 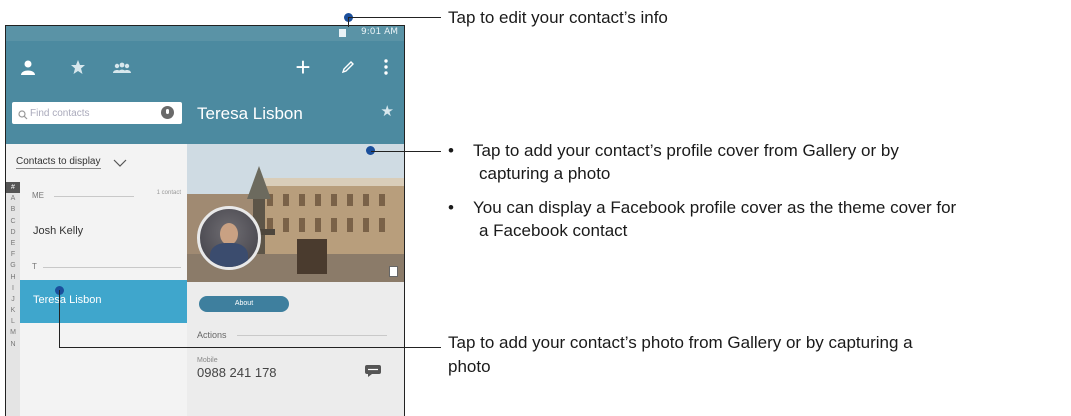 What do you see at coordinates (34, 266) in the screenshot?
I see `section-header-t: T` at bounding box center [34, 266].